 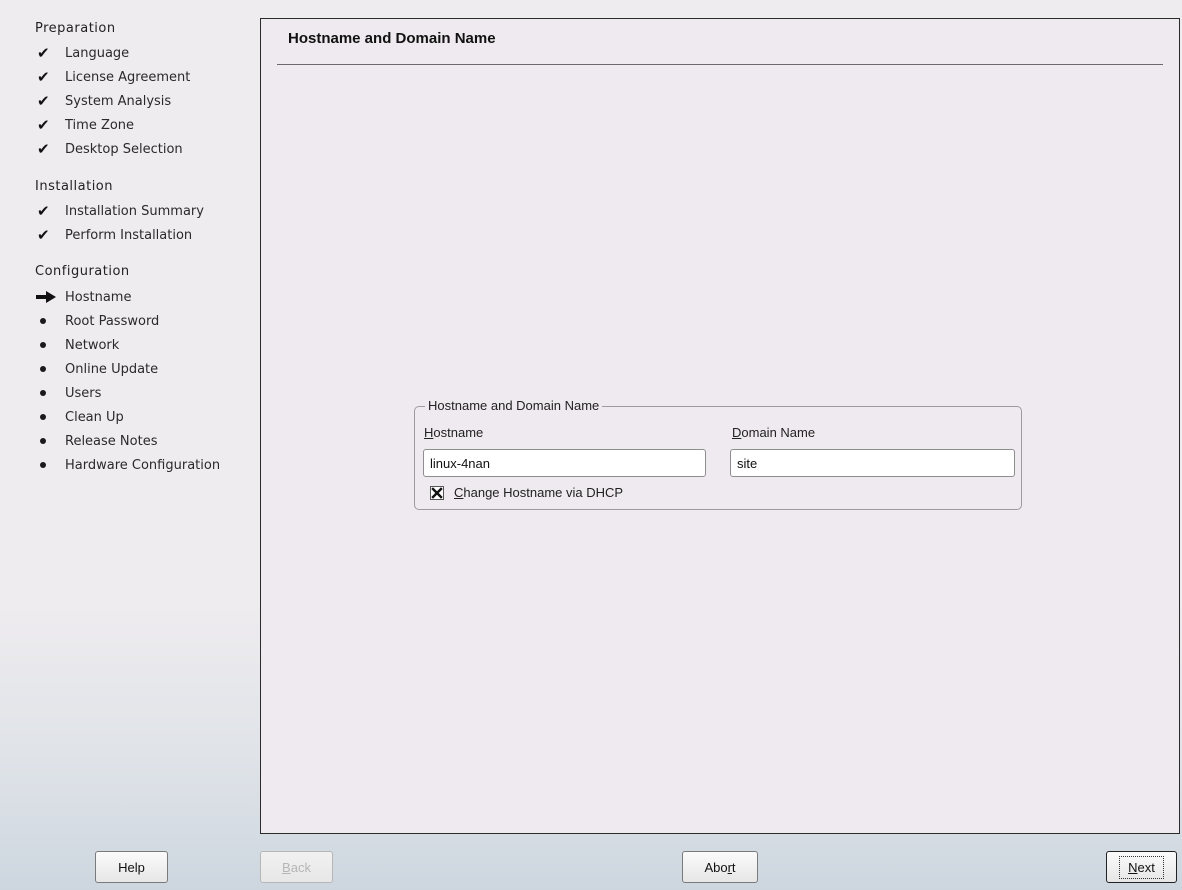 I want to click on step-label: Installation Summary, so click(x=134, y=211).